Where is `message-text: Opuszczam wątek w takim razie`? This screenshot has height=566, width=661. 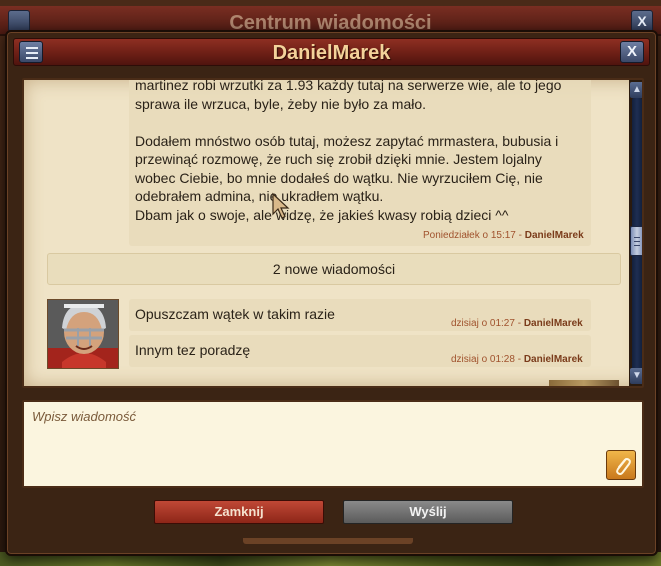 message-text: Opuszczam wątek w takim razie is located at coordinates (235, 314).